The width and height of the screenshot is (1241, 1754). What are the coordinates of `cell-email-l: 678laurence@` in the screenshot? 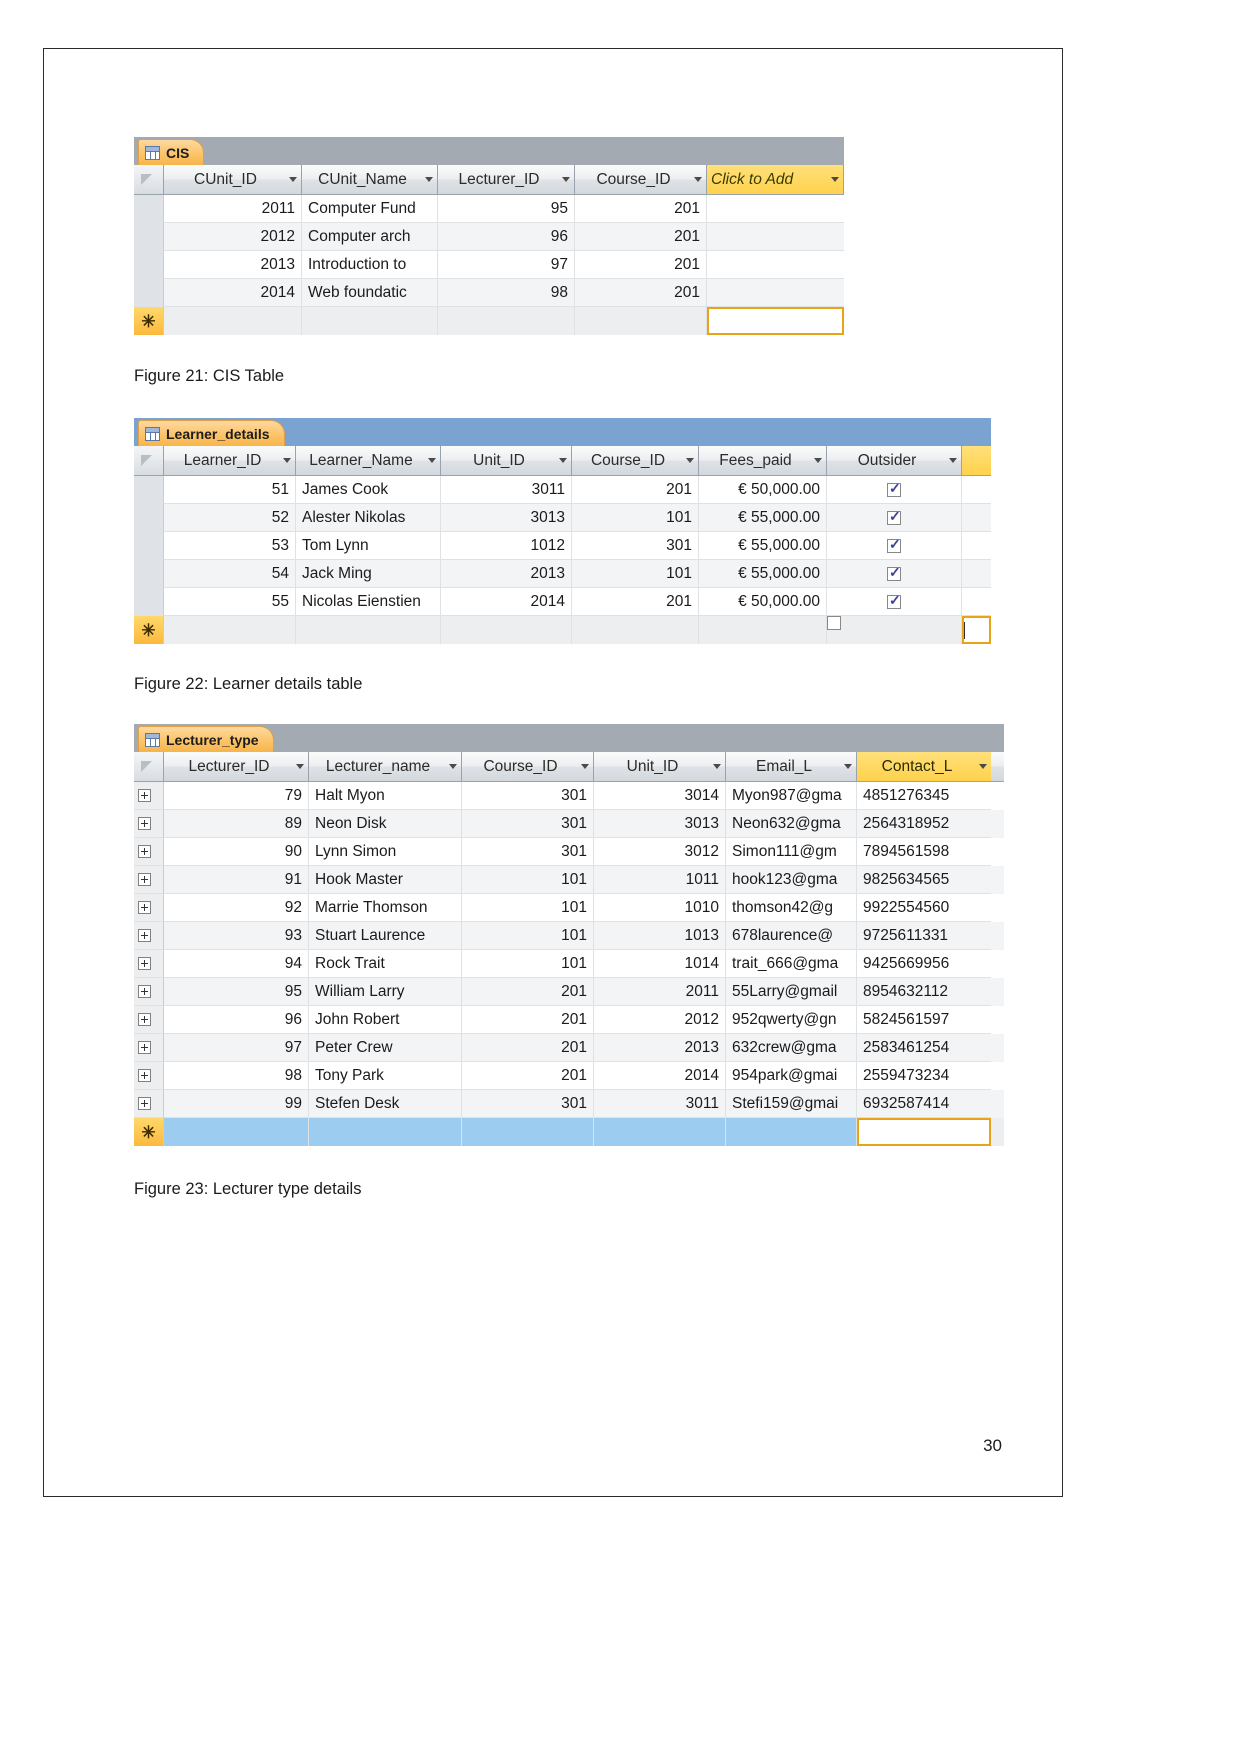 It's located at (791, 936).